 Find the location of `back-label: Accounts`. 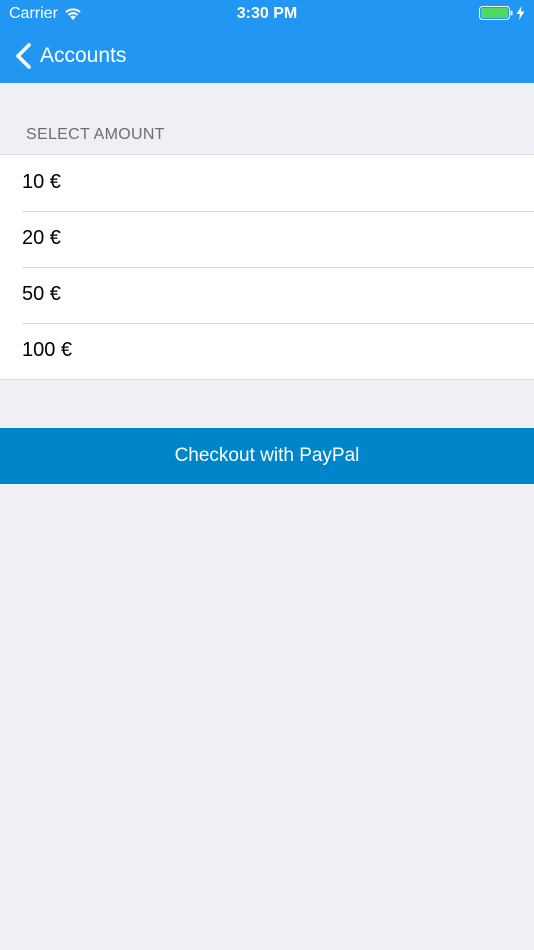

back-label: Accounts is located at coordinates (83, 55).